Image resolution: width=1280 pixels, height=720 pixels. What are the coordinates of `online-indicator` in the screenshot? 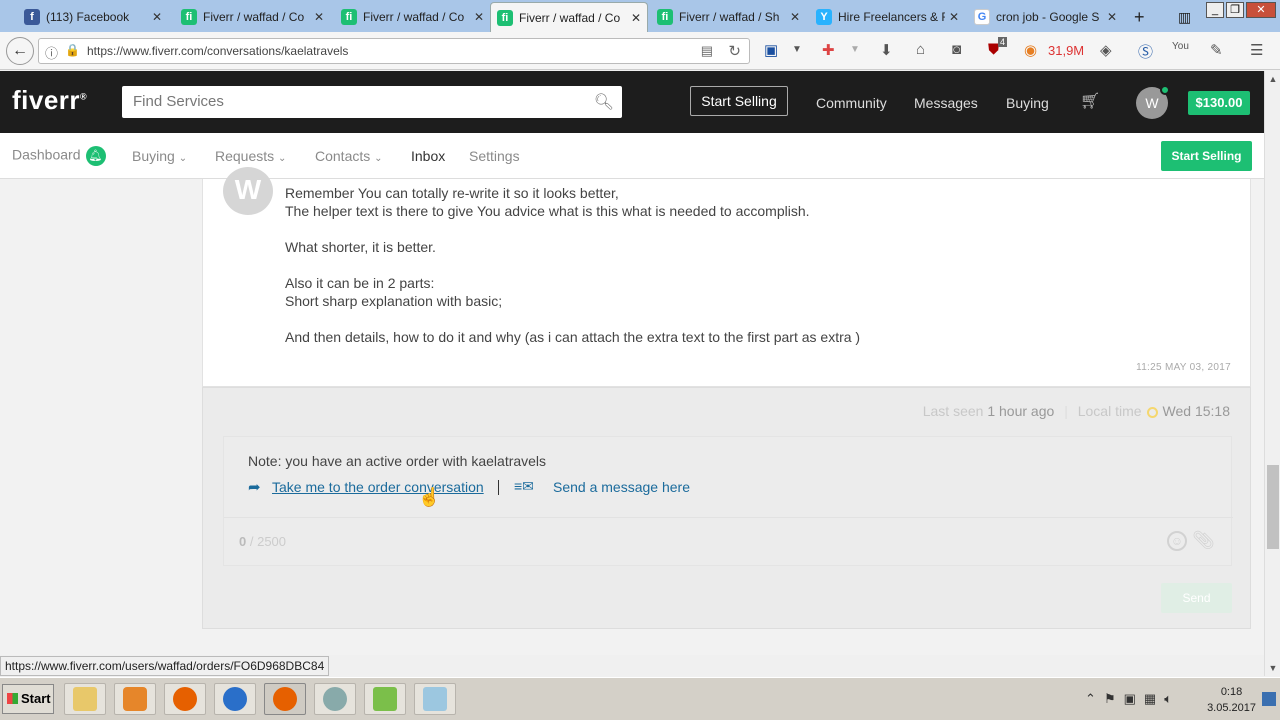 It's located at (1165, 90).